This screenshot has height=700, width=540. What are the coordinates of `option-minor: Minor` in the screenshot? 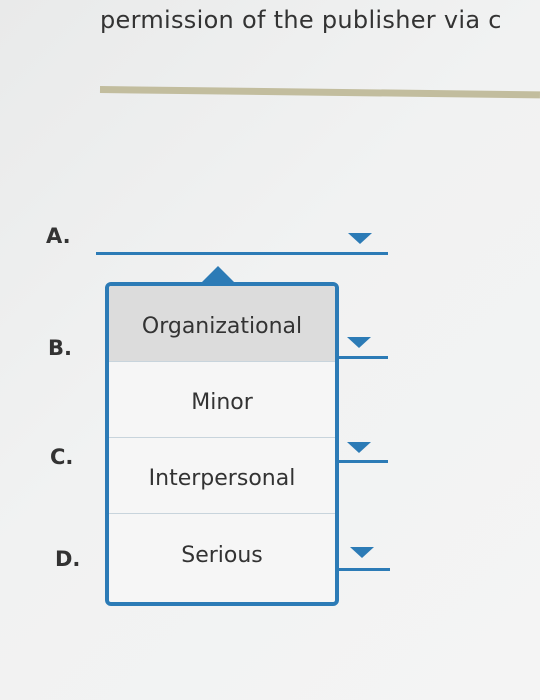 It's located at (222, 400).